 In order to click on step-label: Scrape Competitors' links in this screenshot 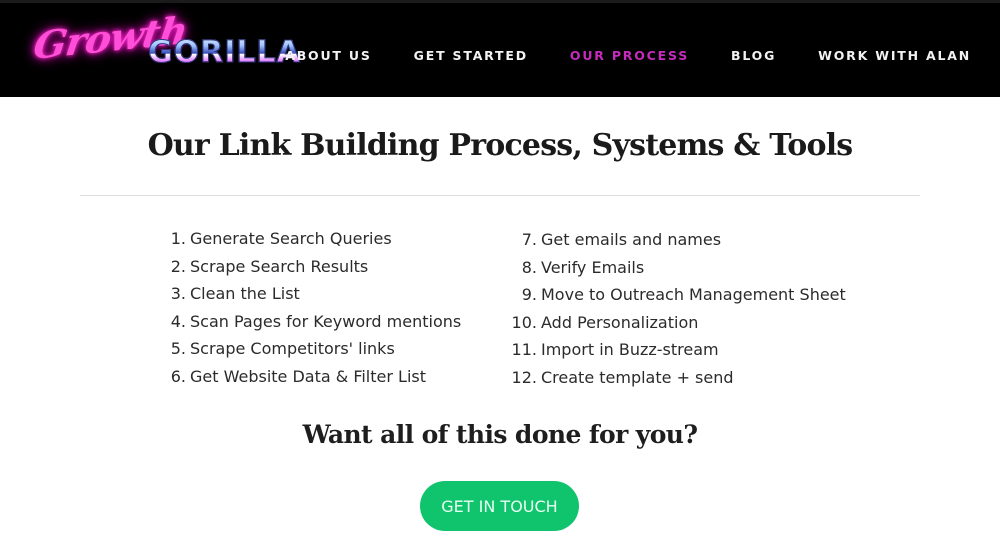, I will do `click(292, 348)`.